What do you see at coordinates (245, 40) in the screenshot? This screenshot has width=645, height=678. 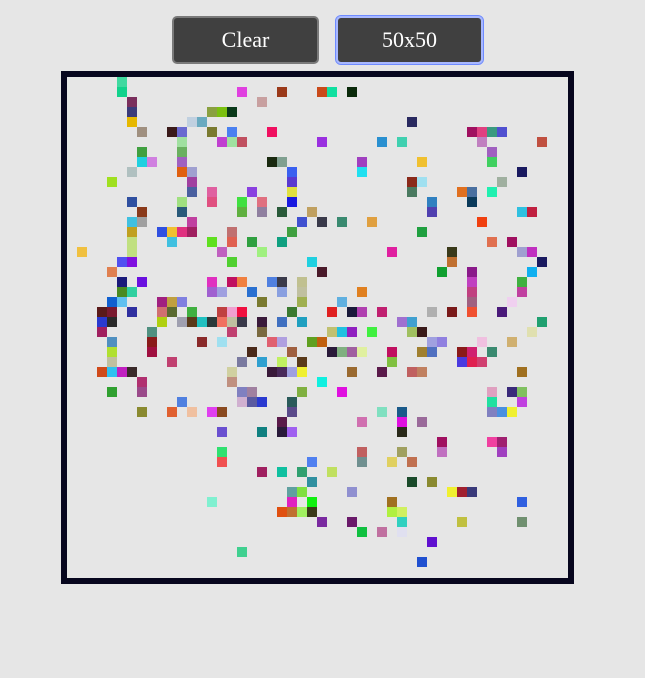 I see `clear-button: Clear` at bounding box center [245, 40].